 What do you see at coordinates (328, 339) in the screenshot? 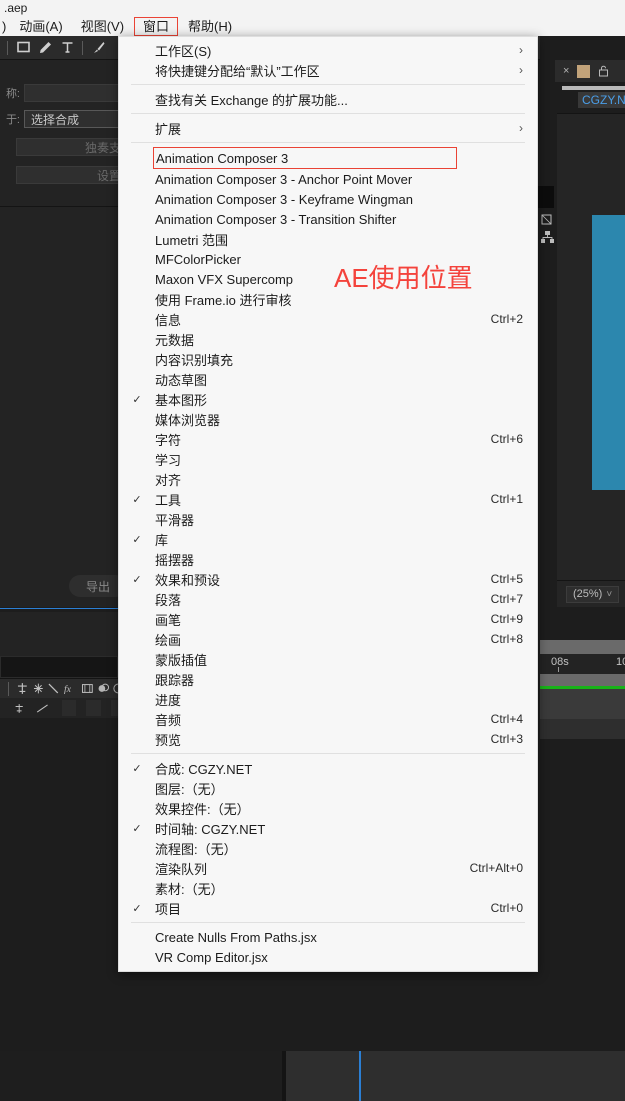
I see `menu-entry: 元数据` at bounding box center [328, 339].